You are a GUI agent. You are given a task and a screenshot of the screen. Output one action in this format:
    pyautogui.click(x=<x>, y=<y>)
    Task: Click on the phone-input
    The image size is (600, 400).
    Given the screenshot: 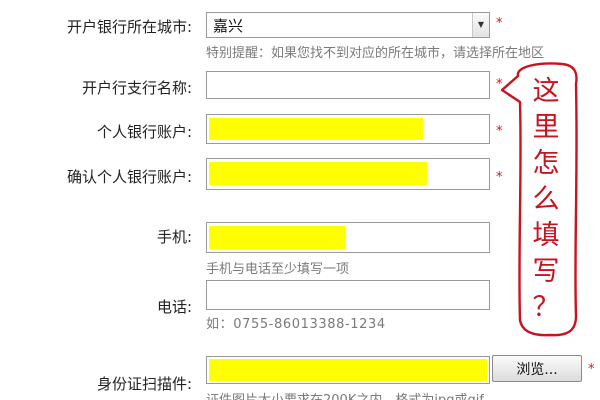 What is the action you would take?
    pyautogui.click(x=348, y=295)
    